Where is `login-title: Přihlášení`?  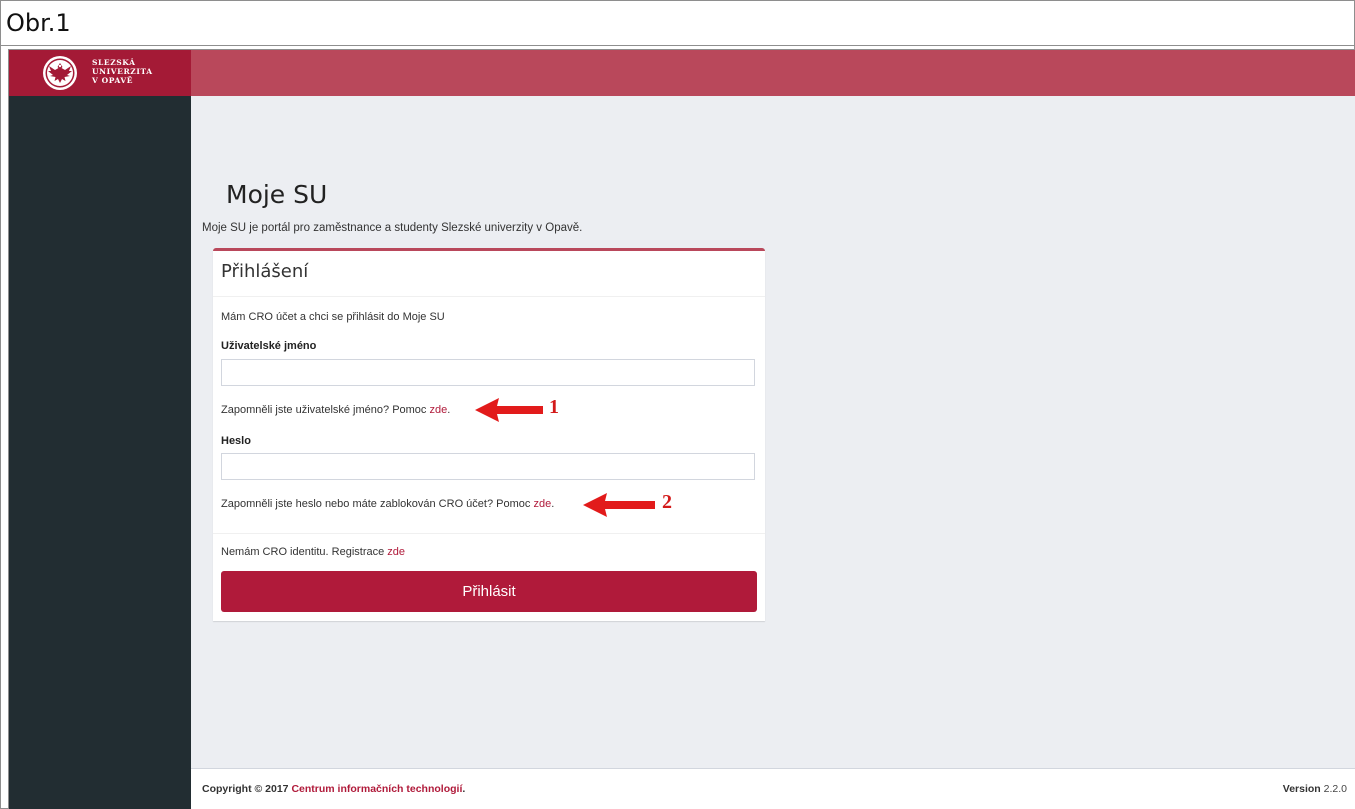 login-title: Přihlášení is located at coordinates (265, 271).